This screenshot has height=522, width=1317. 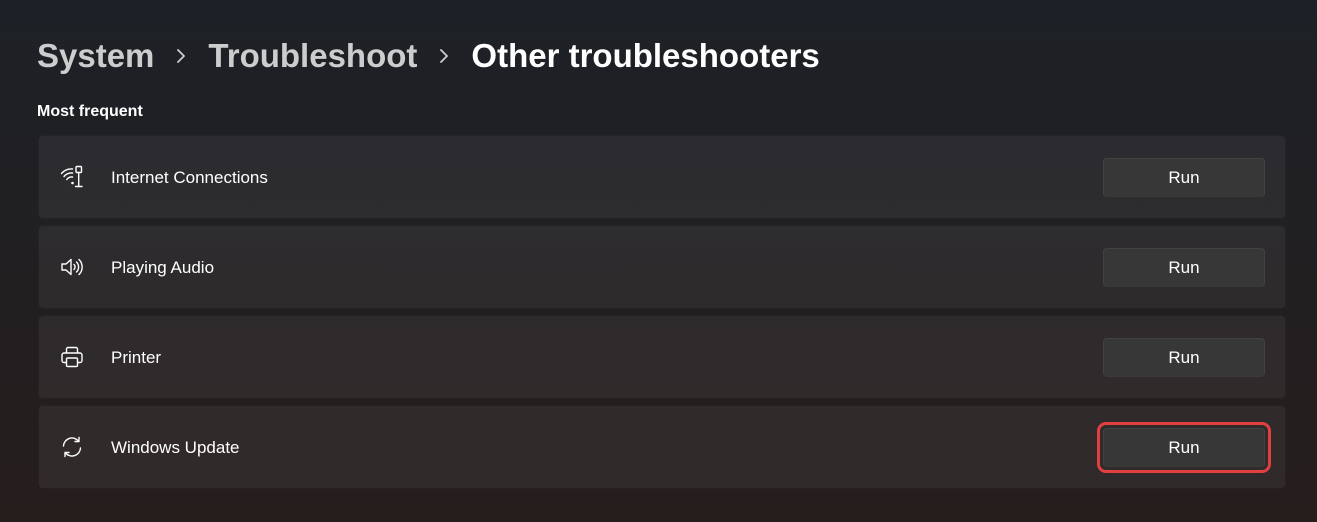 What do you see at coordinates (72, 357) in the screenshot?
I see `printer-icon` at bounding box center [72, 357].